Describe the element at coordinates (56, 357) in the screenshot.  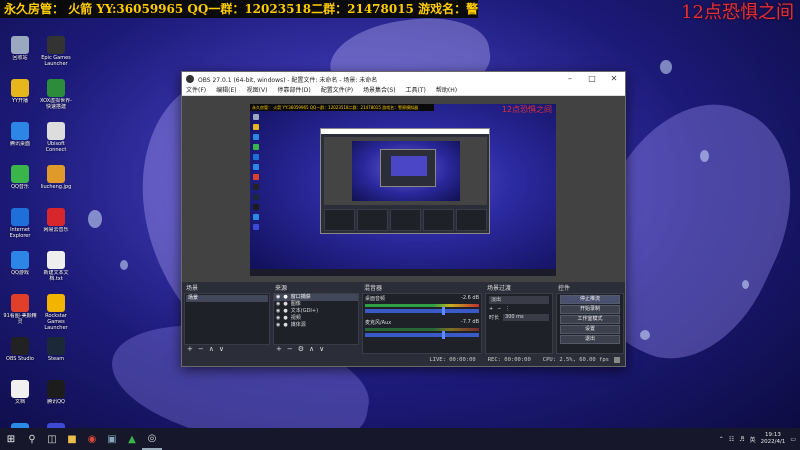
I see `desktop-icon: Steam` at that location.